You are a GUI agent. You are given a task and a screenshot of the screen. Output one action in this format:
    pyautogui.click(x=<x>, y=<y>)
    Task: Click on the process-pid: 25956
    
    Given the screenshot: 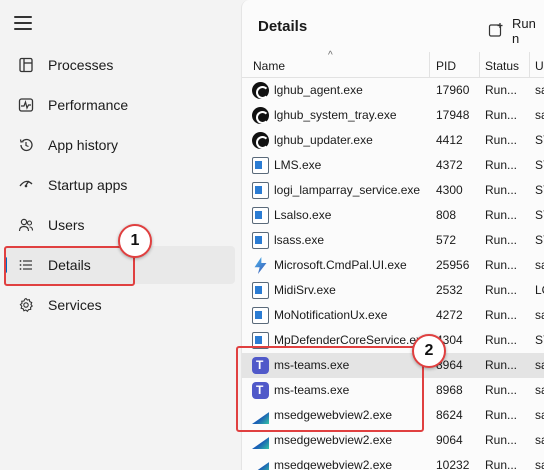 What is the action you would take?
    pyautogui.click(x=453, y=265)
    